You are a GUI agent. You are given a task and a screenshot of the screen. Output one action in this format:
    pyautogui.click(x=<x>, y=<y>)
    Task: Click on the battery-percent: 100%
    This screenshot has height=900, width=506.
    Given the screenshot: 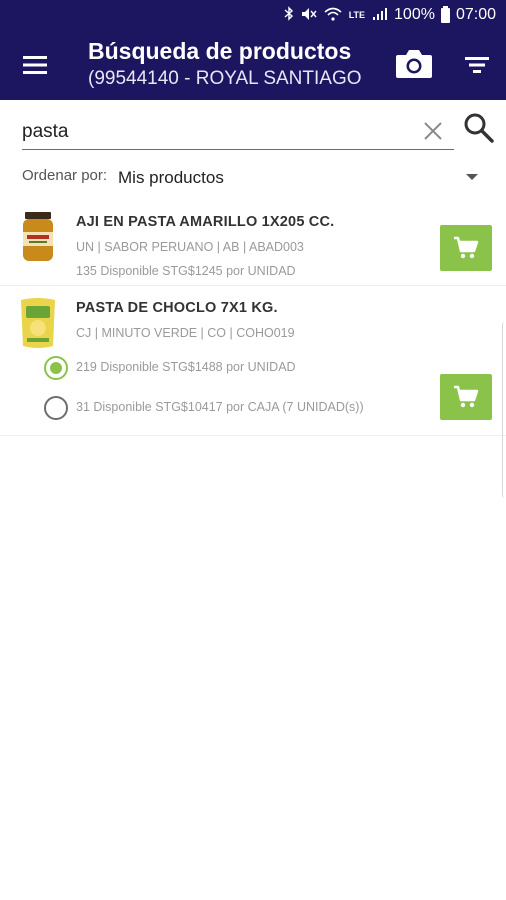 What is the action you would take?
    pyautogui.click(x=414, y=14)
    